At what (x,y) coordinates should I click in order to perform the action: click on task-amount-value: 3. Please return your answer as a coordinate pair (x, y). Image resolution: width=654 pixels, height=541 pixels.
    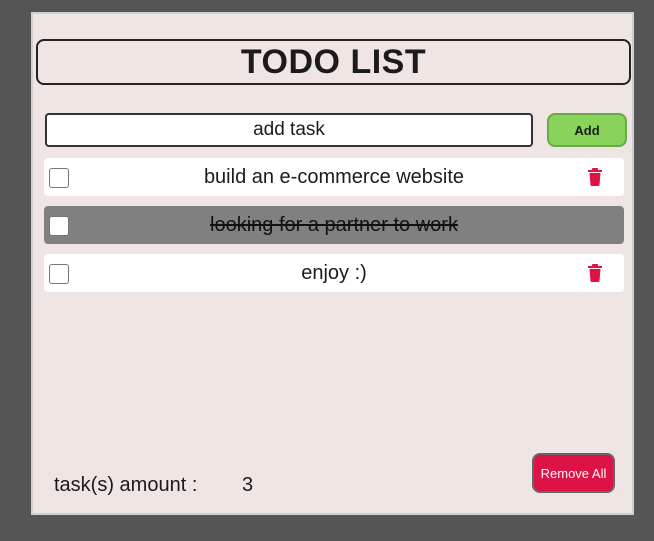
    Looking at the image, I should click on (248, 485).